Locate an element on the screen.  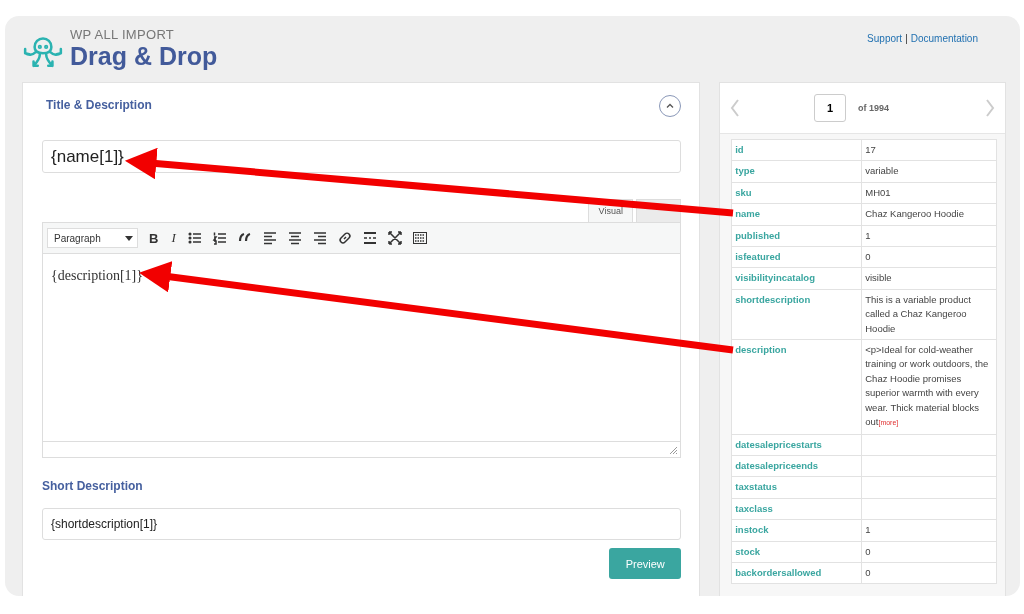
caret-icon is located at coordinates (129, 238).